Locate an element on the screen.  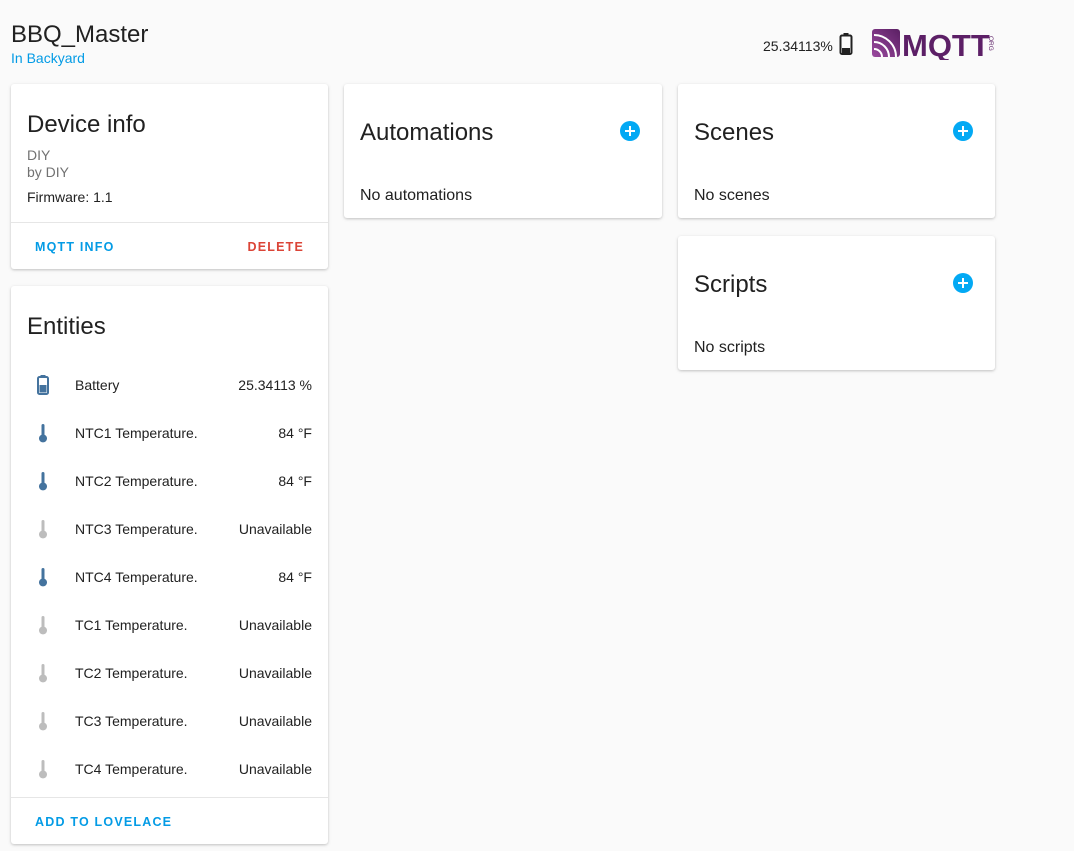
entity-name: NTC2 Temperature. is located at coordinates (136, 481).